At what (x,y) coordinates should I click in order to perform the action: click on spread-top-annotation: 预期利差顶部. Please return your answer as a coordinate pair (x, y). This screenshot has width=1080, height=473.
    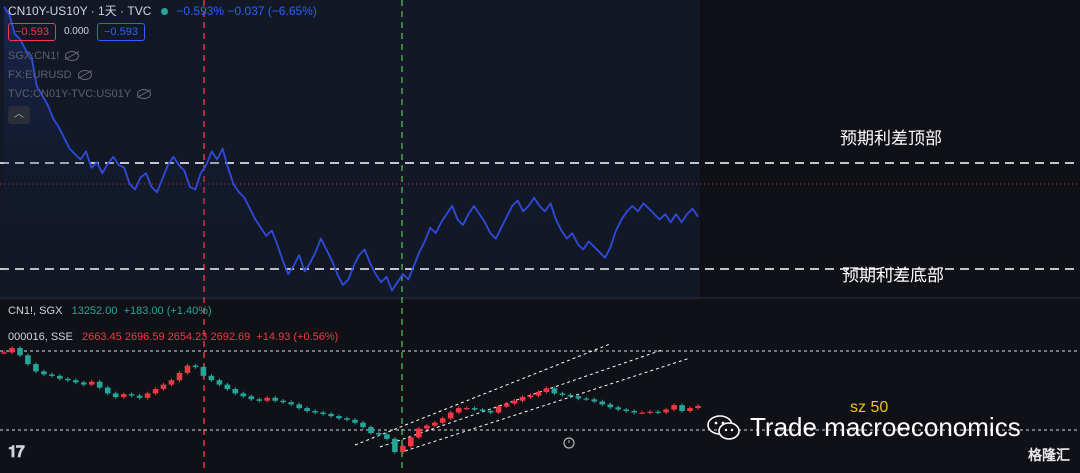
    Looking at the image, I should click on (891, 138).